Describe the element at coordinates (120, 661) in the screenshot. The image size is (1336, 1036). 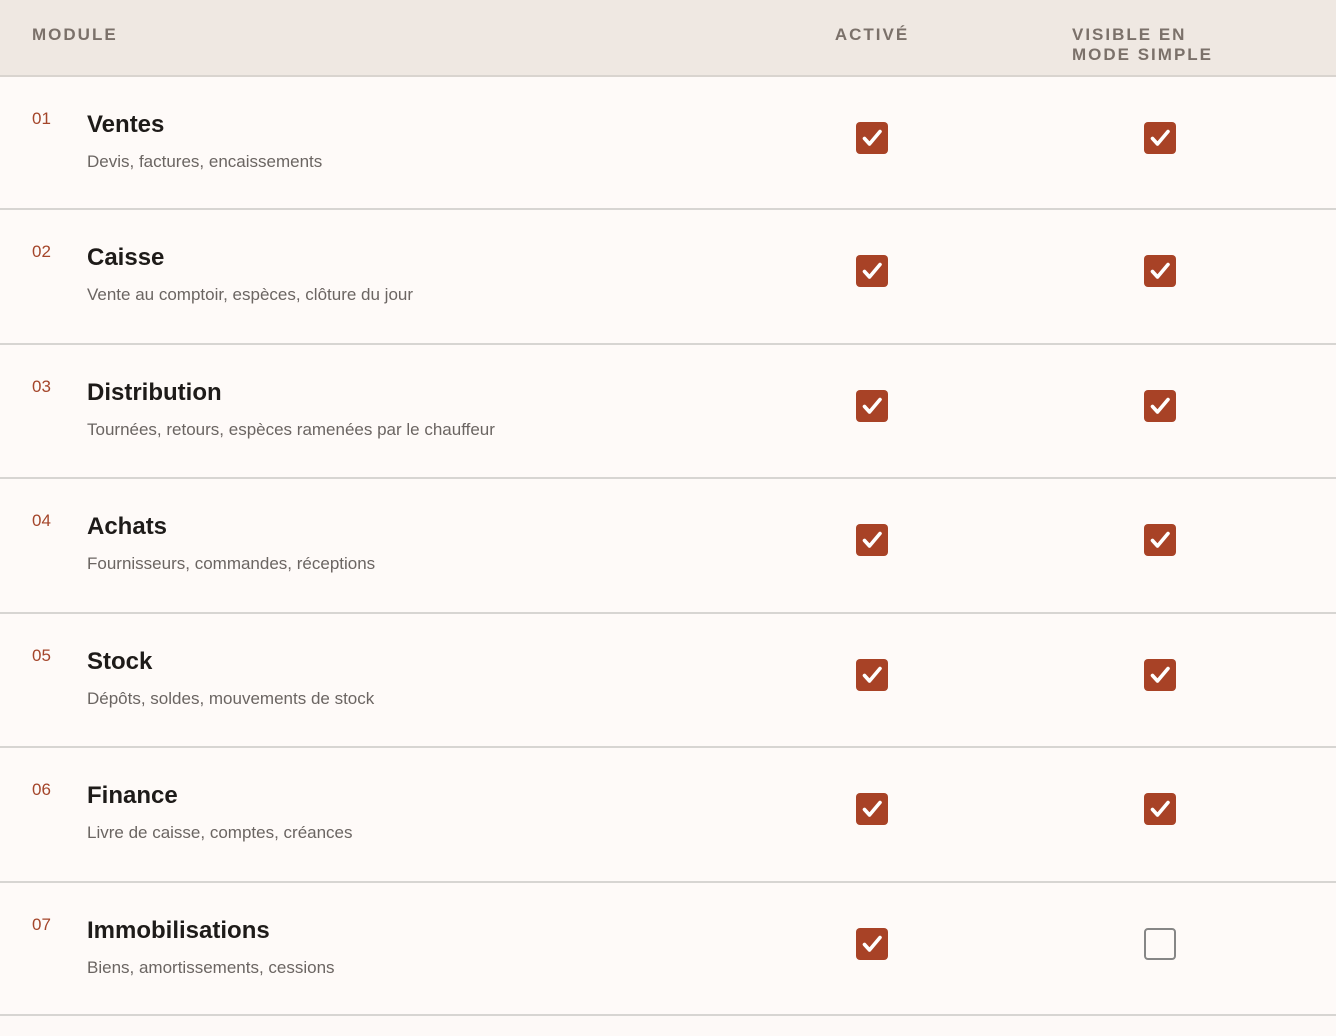
I see `module-title: Stock` at that location.